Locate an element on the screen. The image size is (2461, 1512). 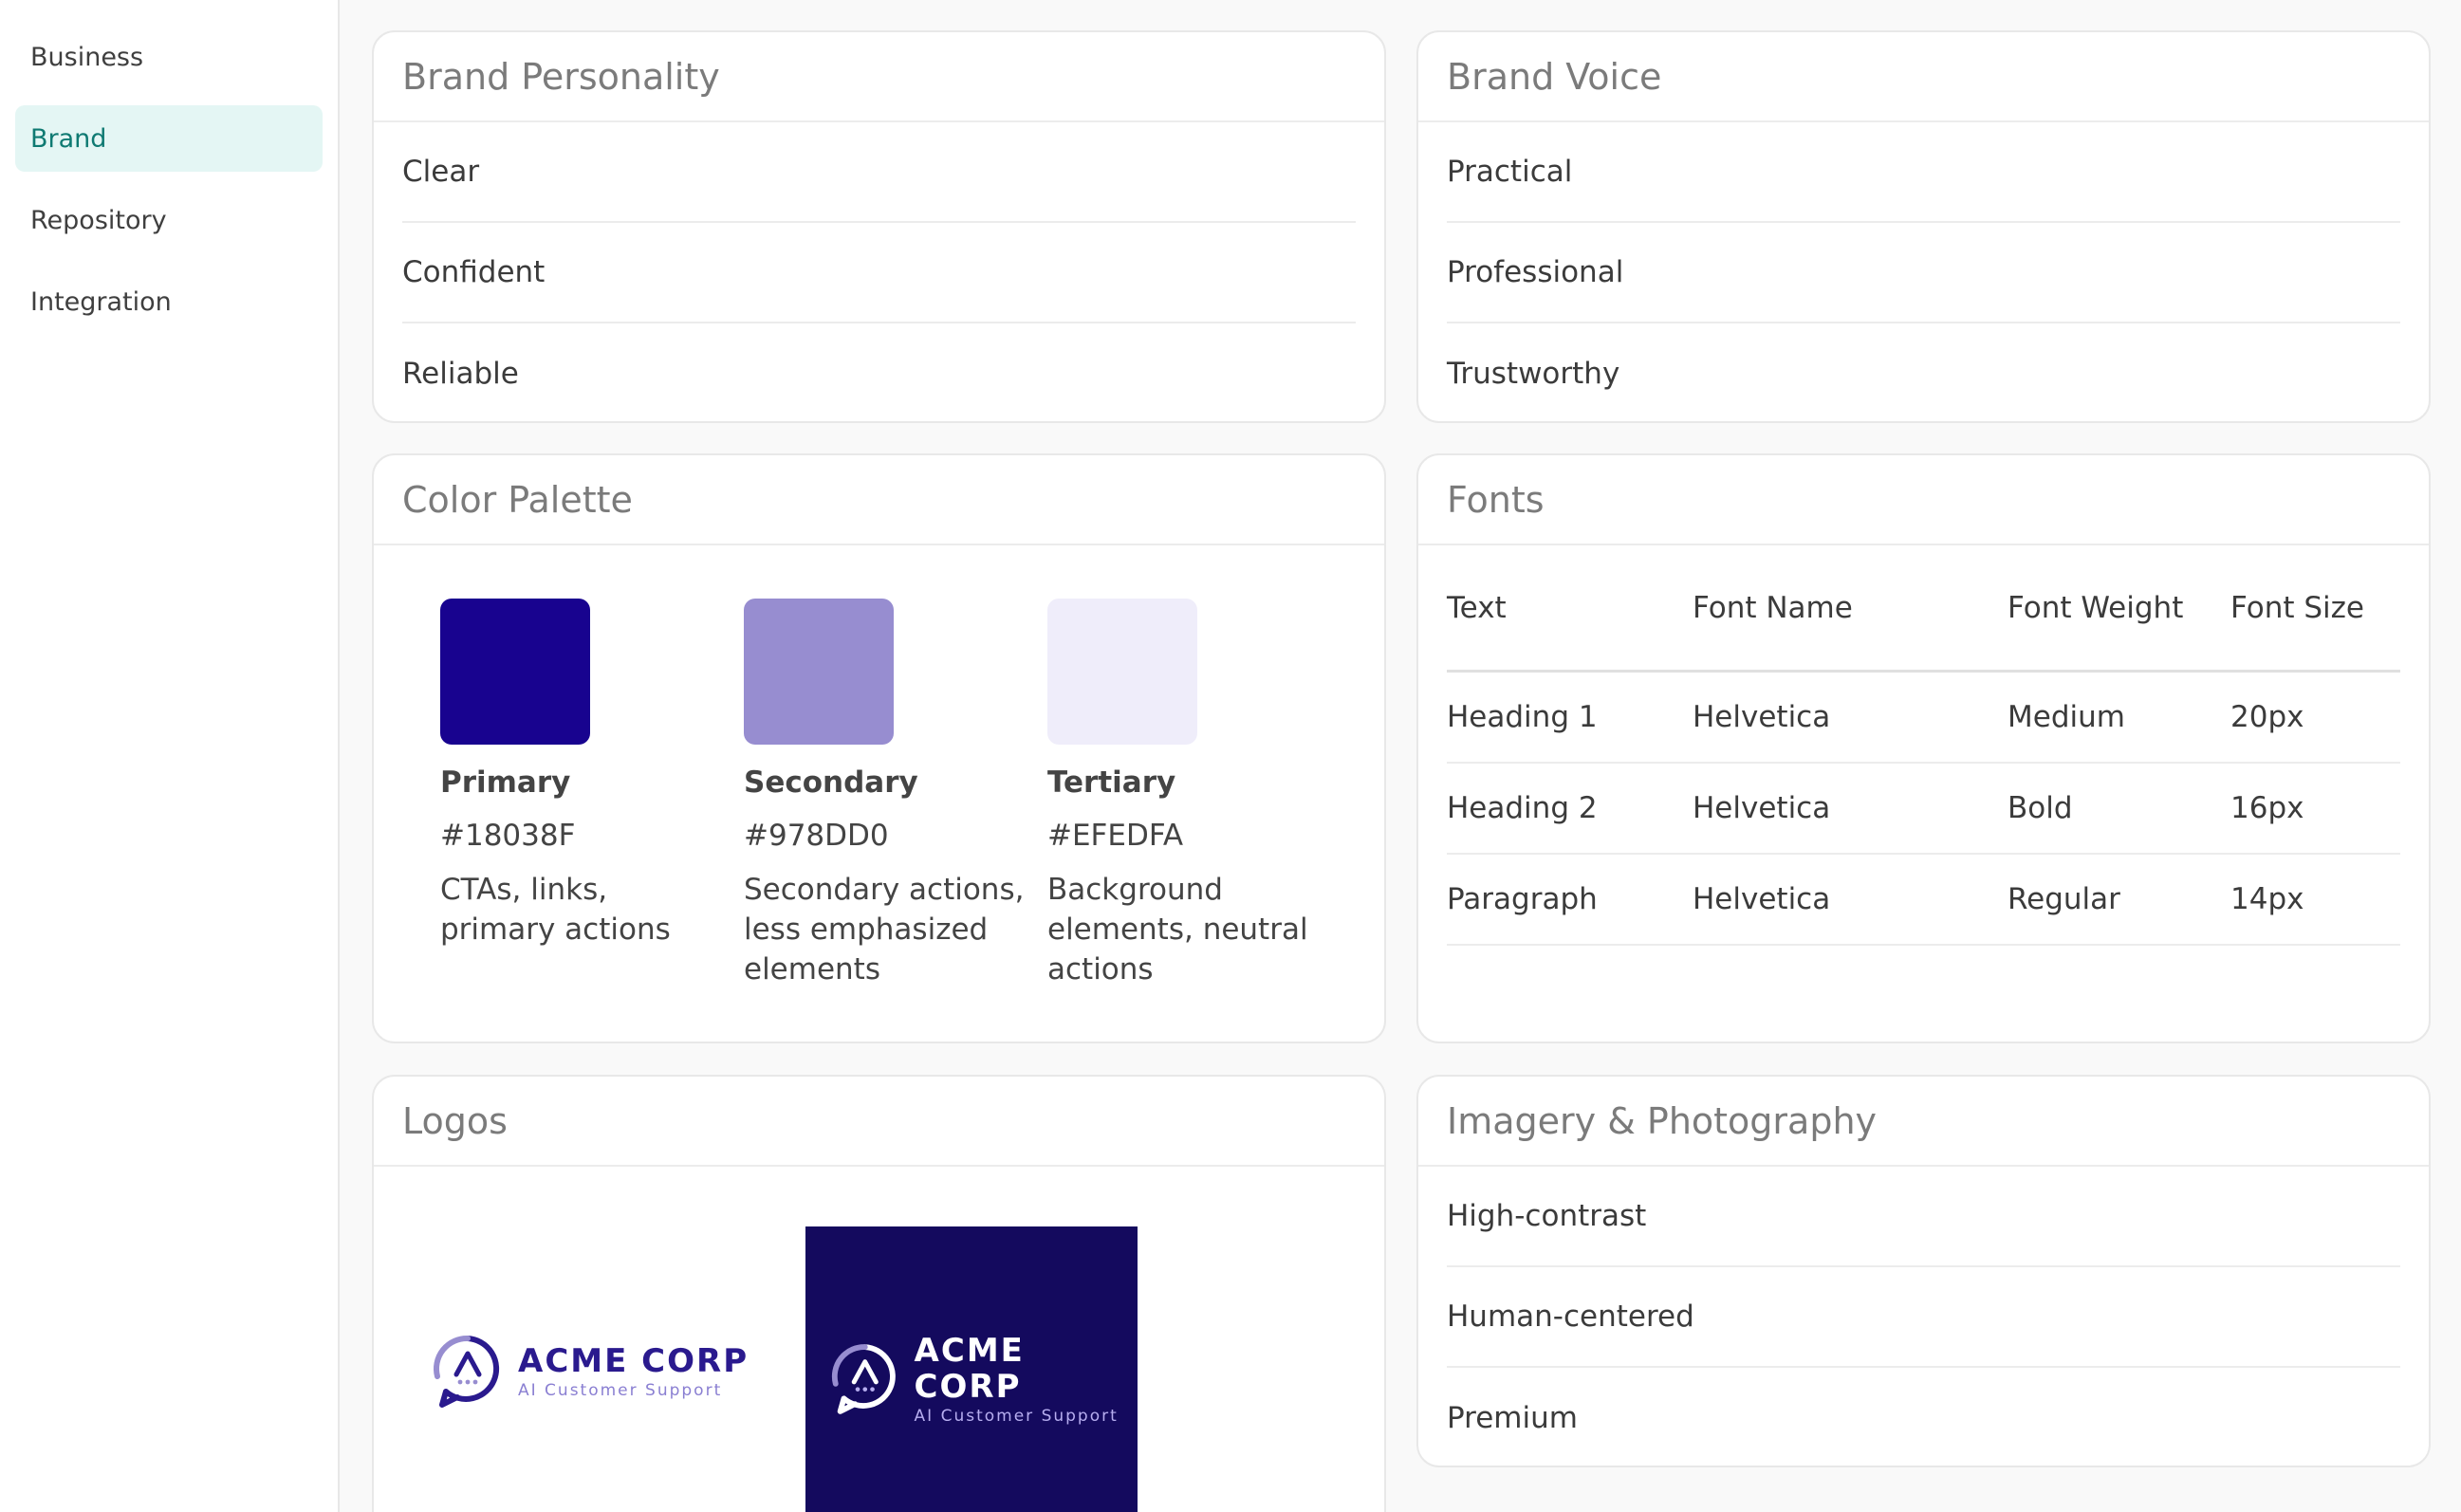
logo-light-variant: ACME CORP AI Customer Support is located at coordinates (590, 1372).